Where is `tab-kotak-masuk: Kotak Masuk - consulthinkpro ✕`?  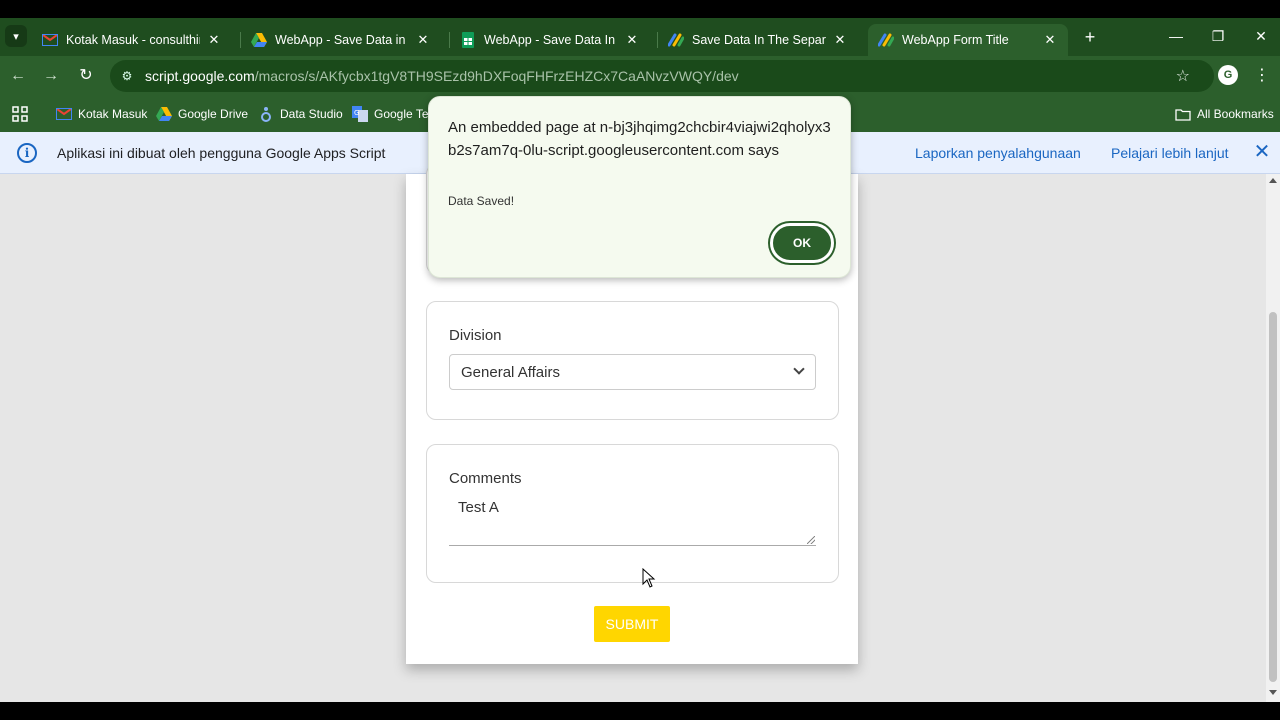 tab-kotak-masuk: Kotak Masuk - consulthinkpro ✕ is located at coordinates (132, 40).